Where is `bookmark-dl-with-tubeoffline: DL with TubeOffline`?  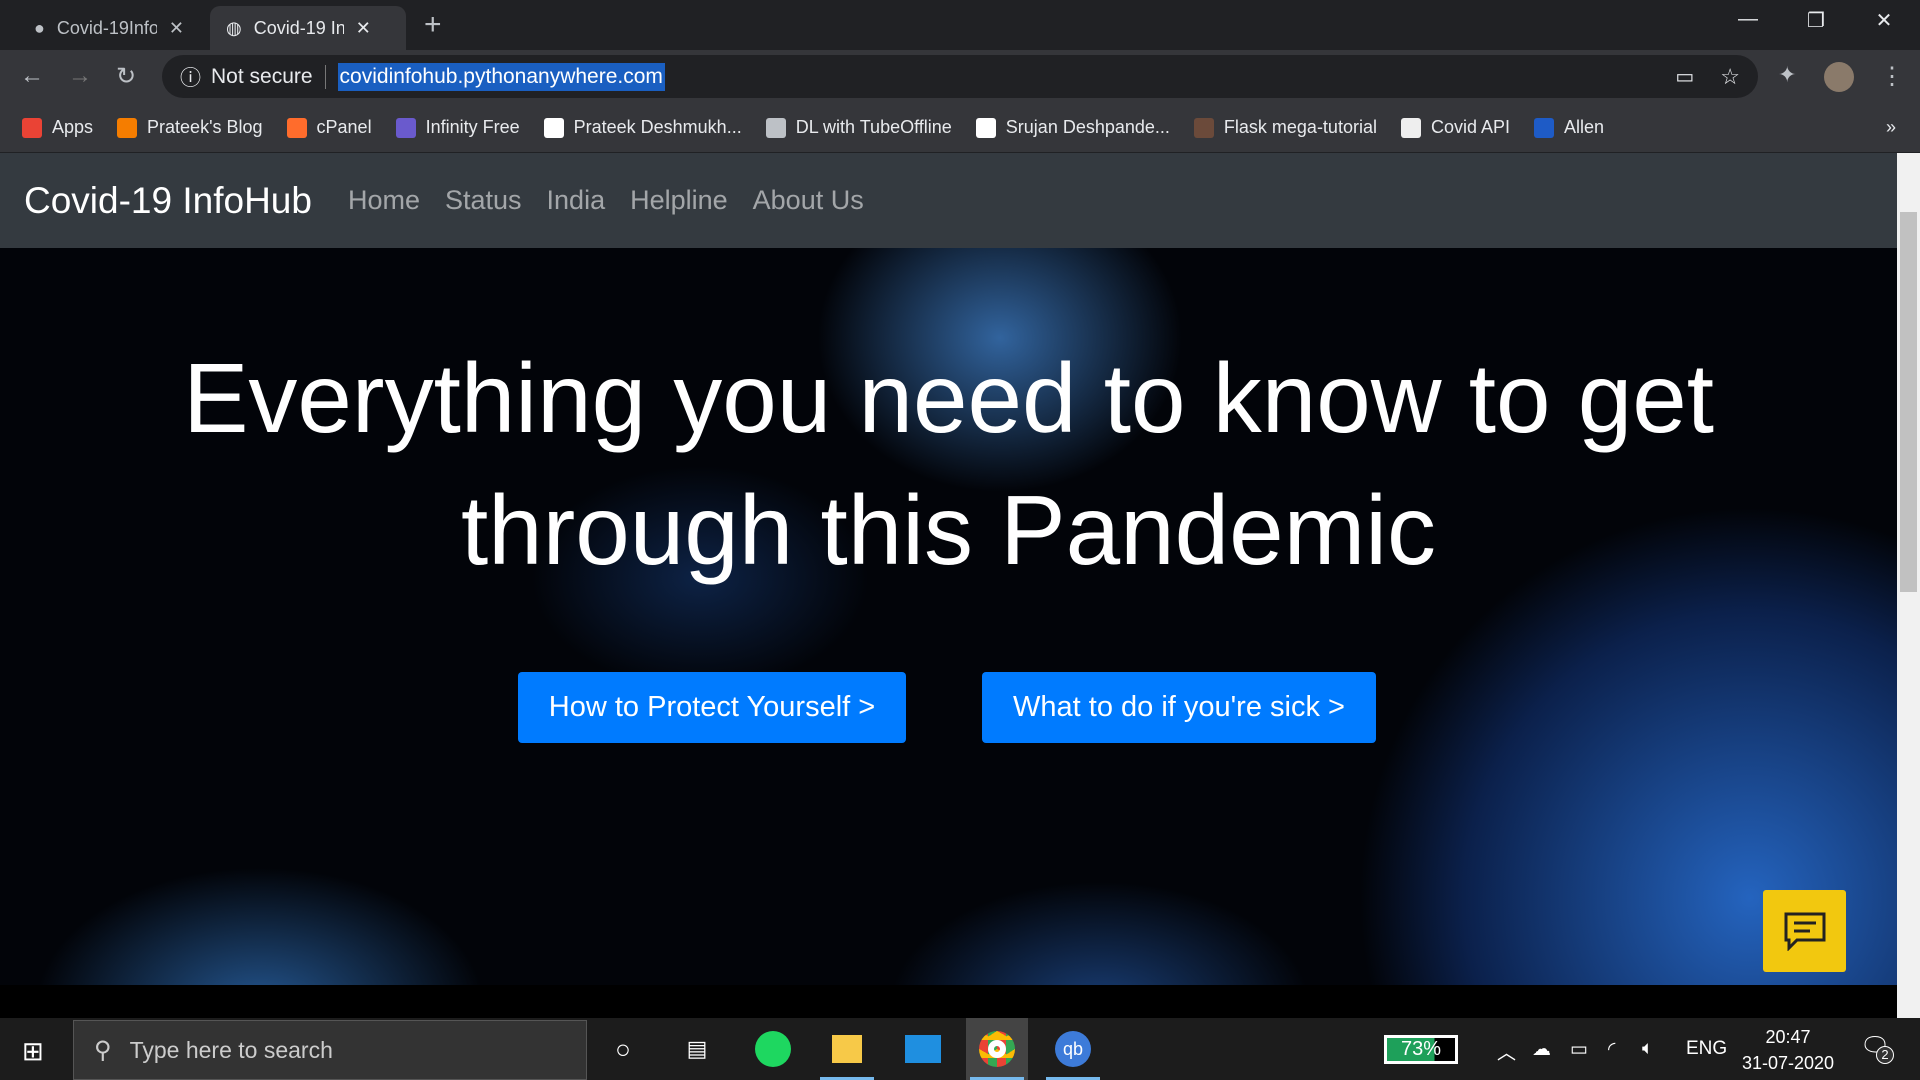 bookmark-dl-with-tubeoffline: DL with TubeOffline is located at coordinates (858, 127).